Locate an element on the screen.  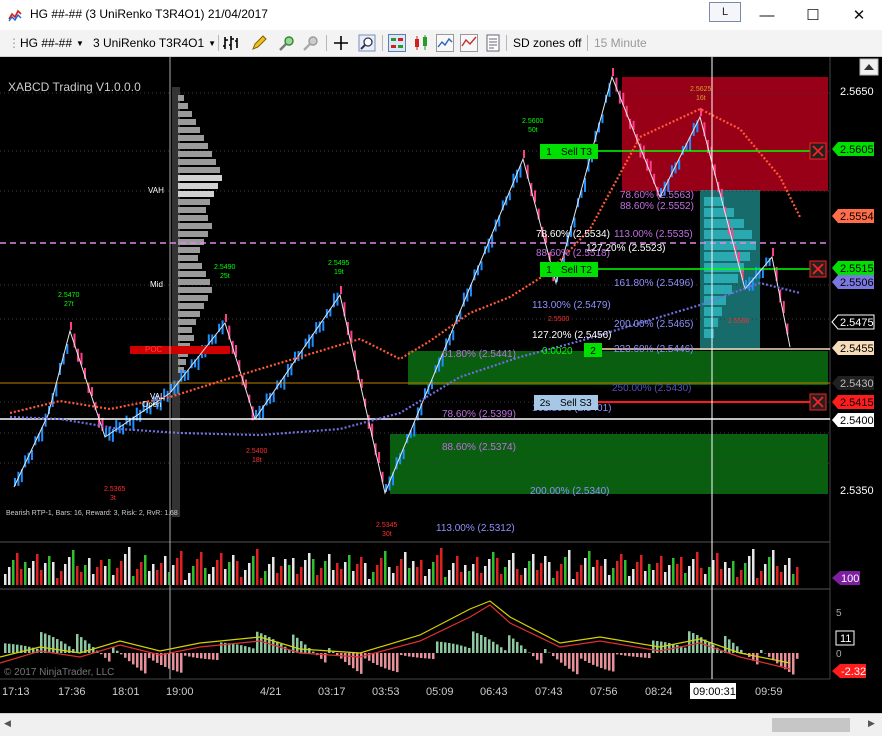
price-tag: 2.5605 is located at coordinates (853, 149).